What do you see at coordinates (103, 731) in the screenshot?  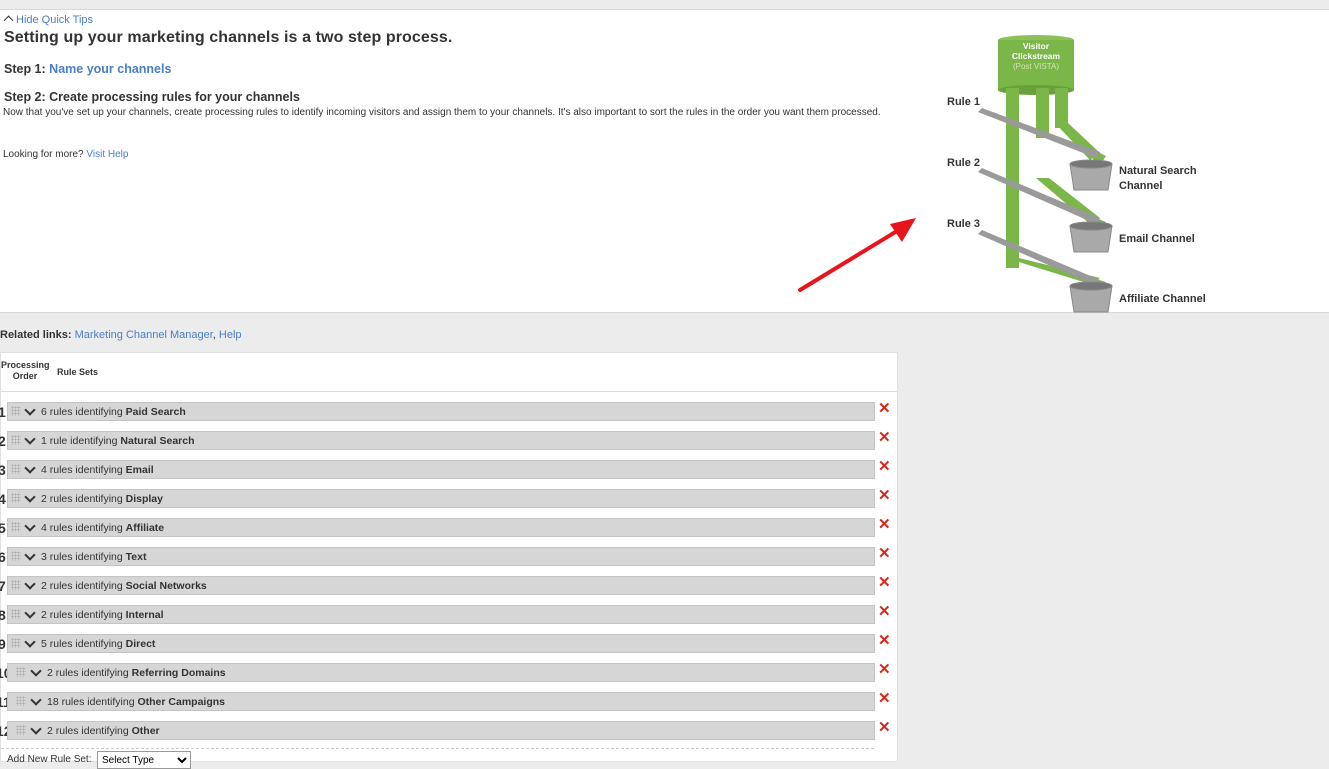 I see `rule-set-label: 2 rules identifying Other` at bounding box center [103, 731].